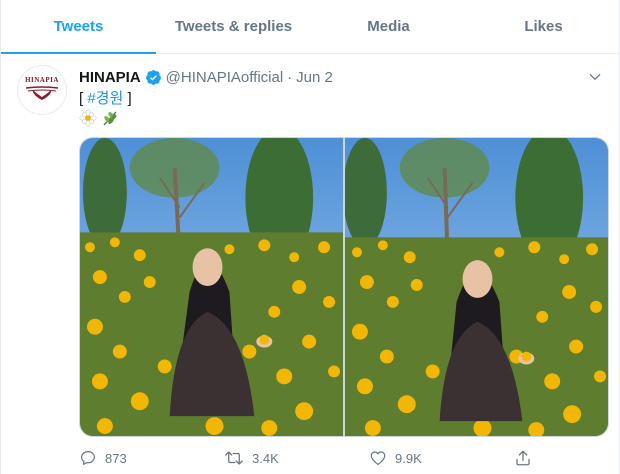 The width and height of the screenshot is (620, 474). Describe the element at coordinates (153, 77) in the screenshot. I see `verified-badge-icon` at that location.